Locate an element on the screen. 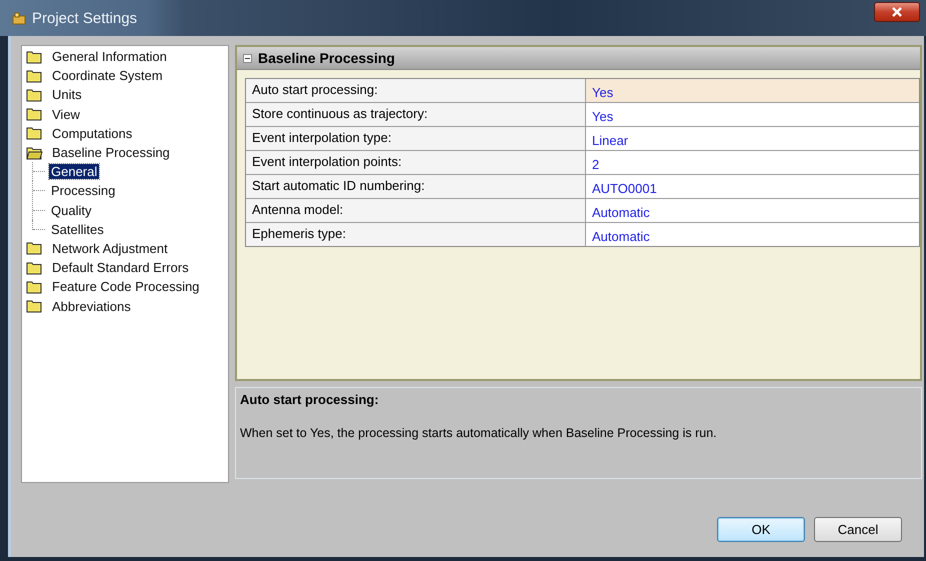  tree-item: General is located at coordinates (74, 172).